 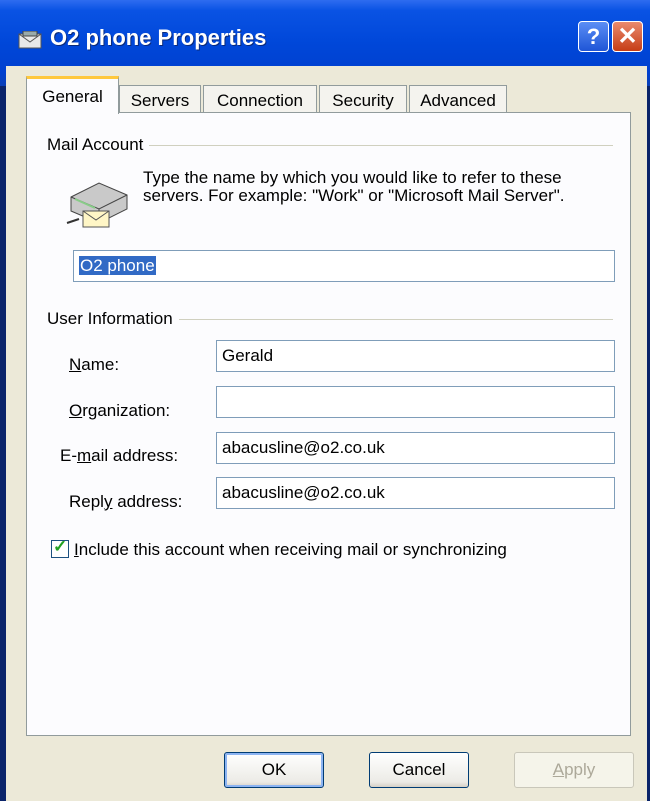 What do you see at coordinates (160, 100) in the screenshot?
I see `tab-servers: Servers` at bounding box center [160, 100].